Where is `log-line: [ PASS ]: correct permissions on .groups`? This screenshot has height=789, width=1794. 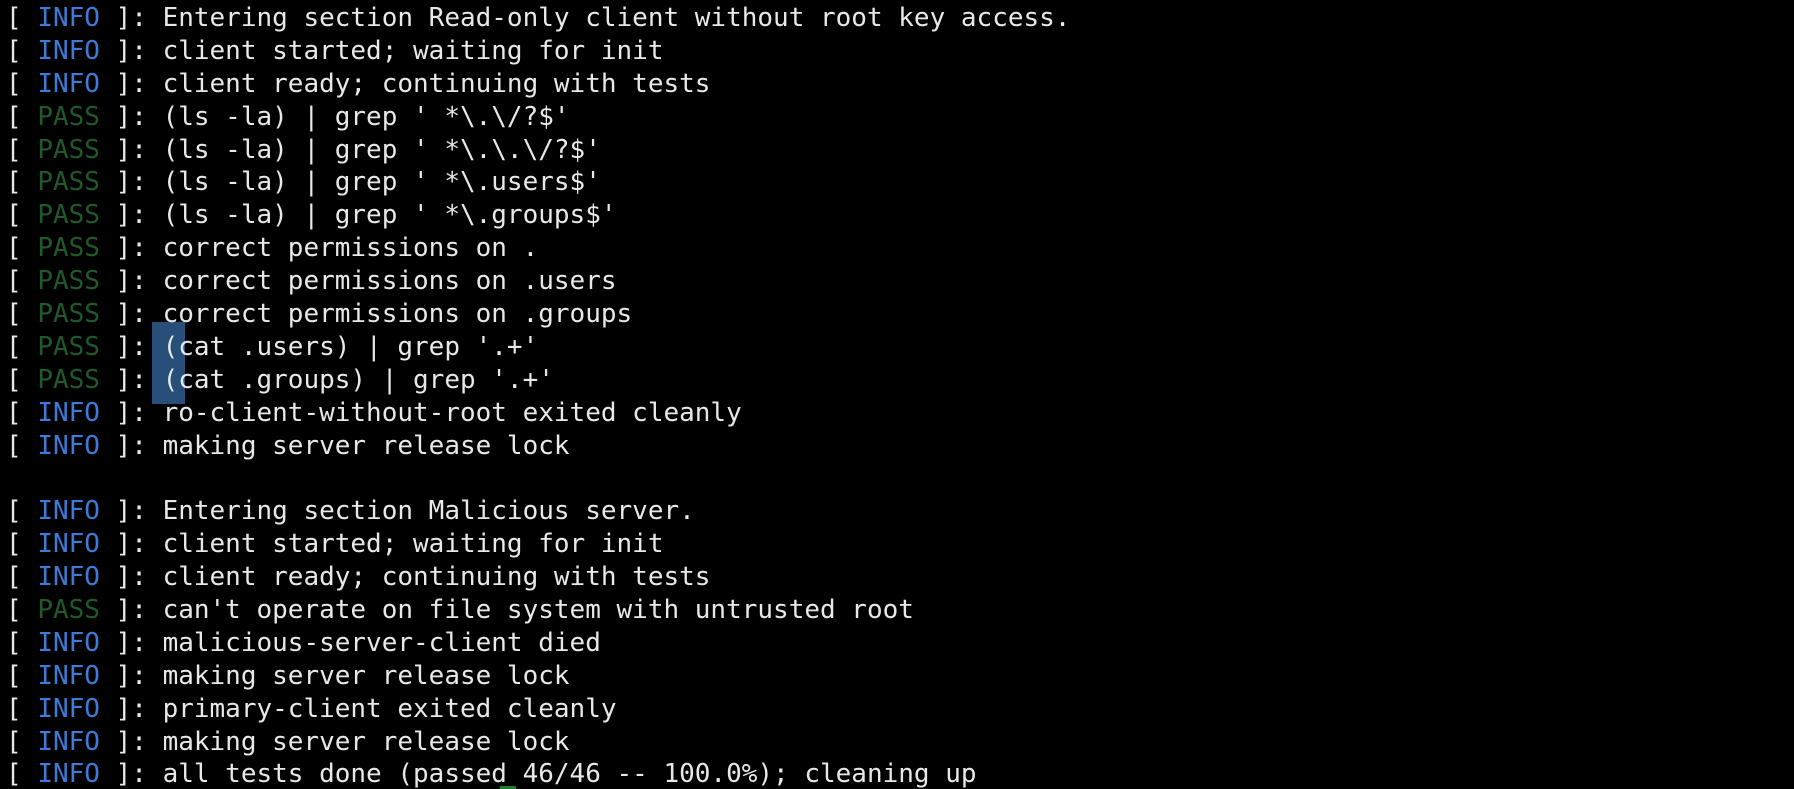
log-line: [ PASS ]: correct permissions on .groups is located at coordinates (900, 314).